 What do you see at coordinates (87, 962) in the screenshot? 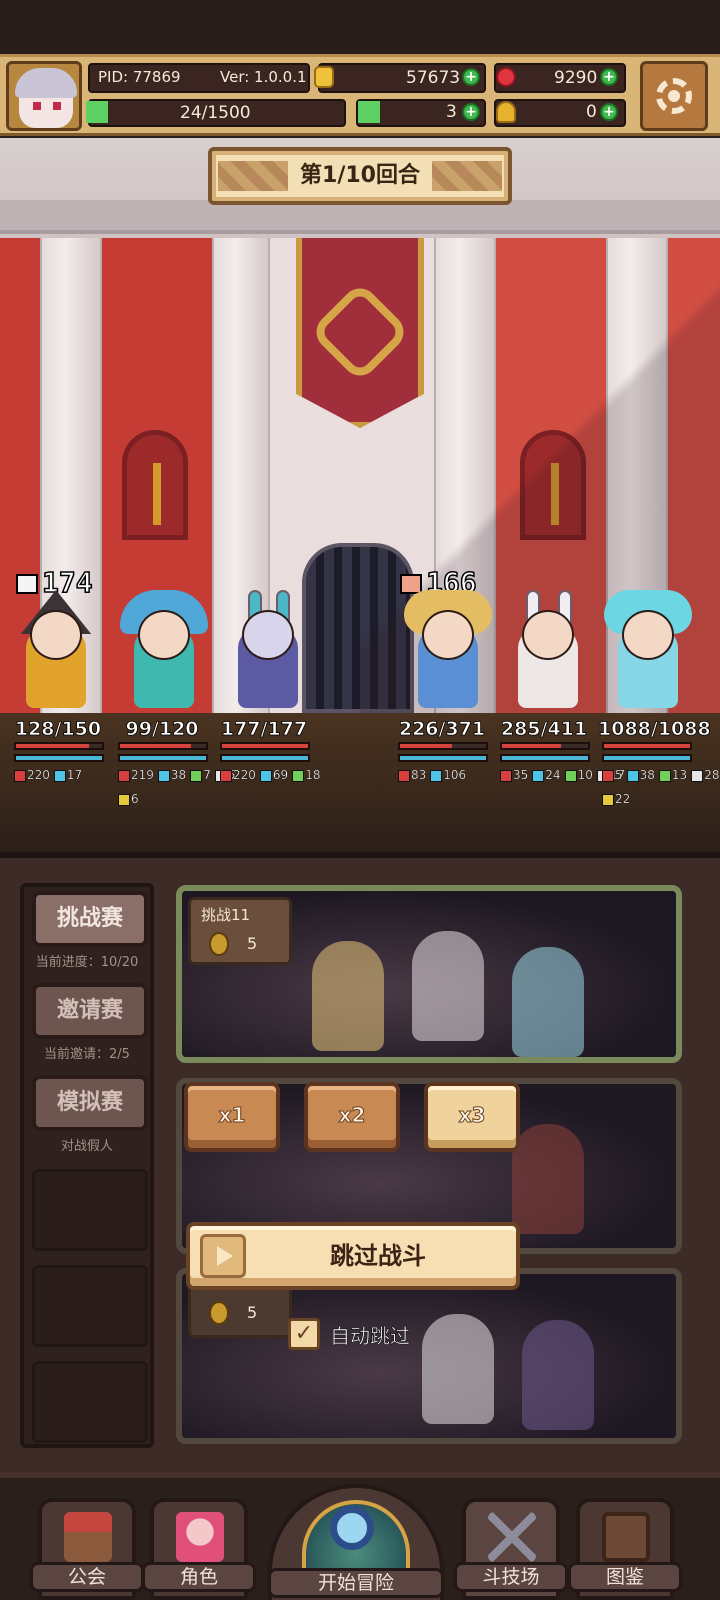
I see `challenge-progress: 当前进度：10/20` at bounding box center [87, 962].